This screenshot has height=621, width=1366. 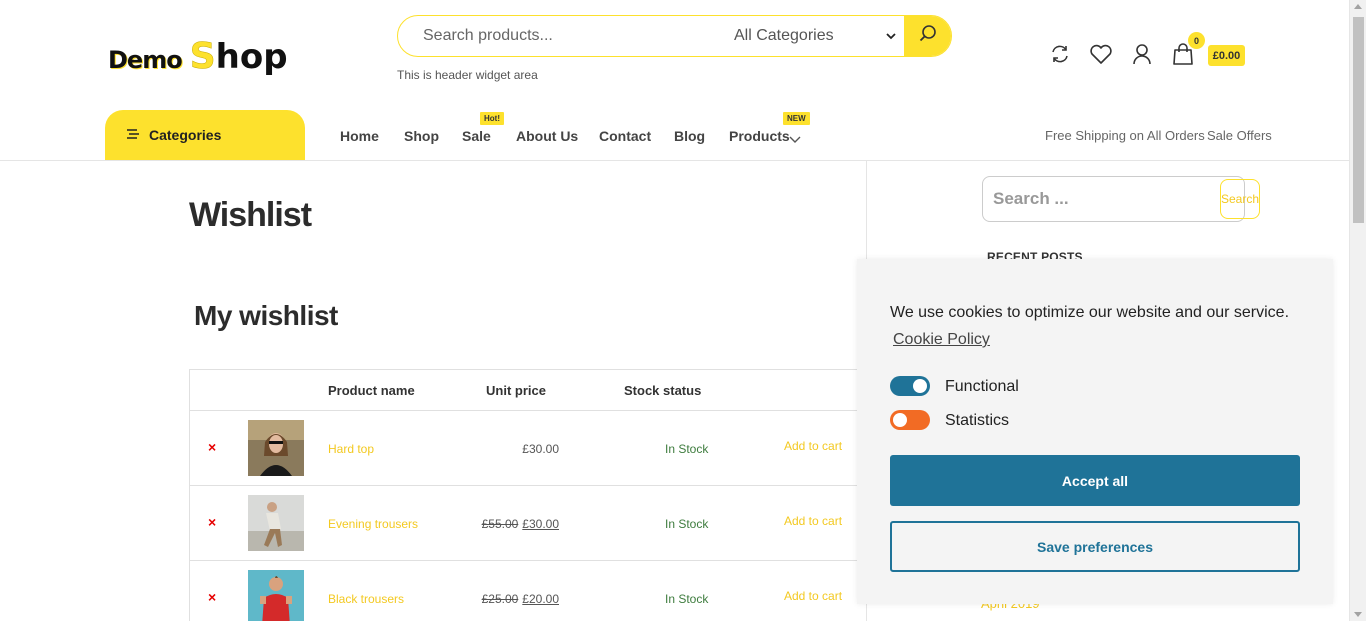 What do you see at coordinates (250, 215) in the screenshot?
I see `page-title: Wishlist` at bounding box center [250, 215].